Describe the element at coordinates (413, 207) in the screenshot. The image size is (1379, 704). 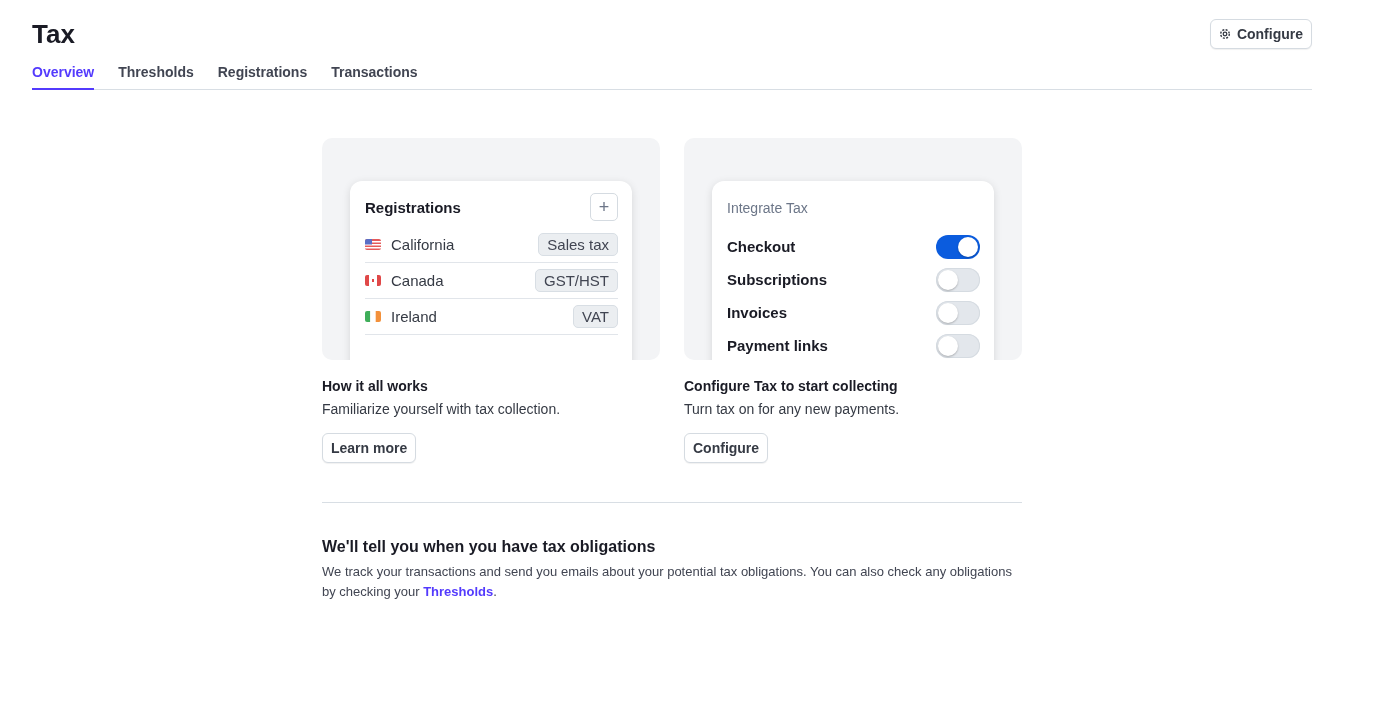
I see `panel-title: Registrations` at that location.